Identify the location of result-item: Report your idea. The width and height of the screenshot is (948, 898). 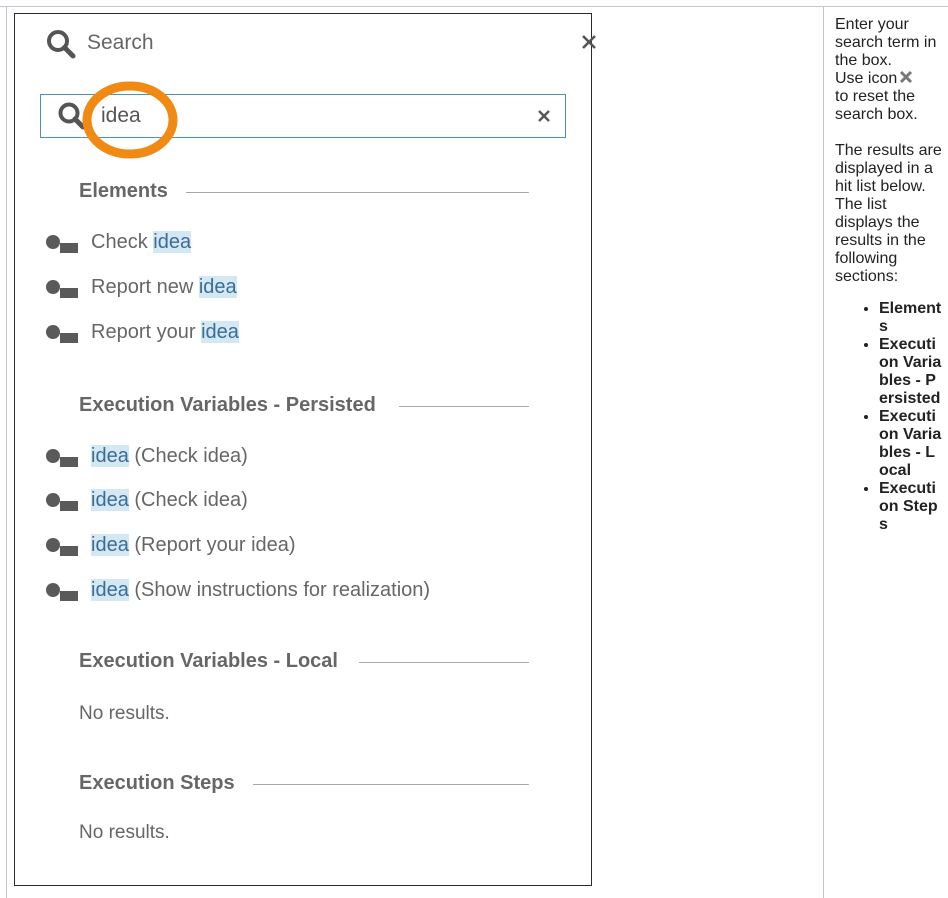
(305, 334).